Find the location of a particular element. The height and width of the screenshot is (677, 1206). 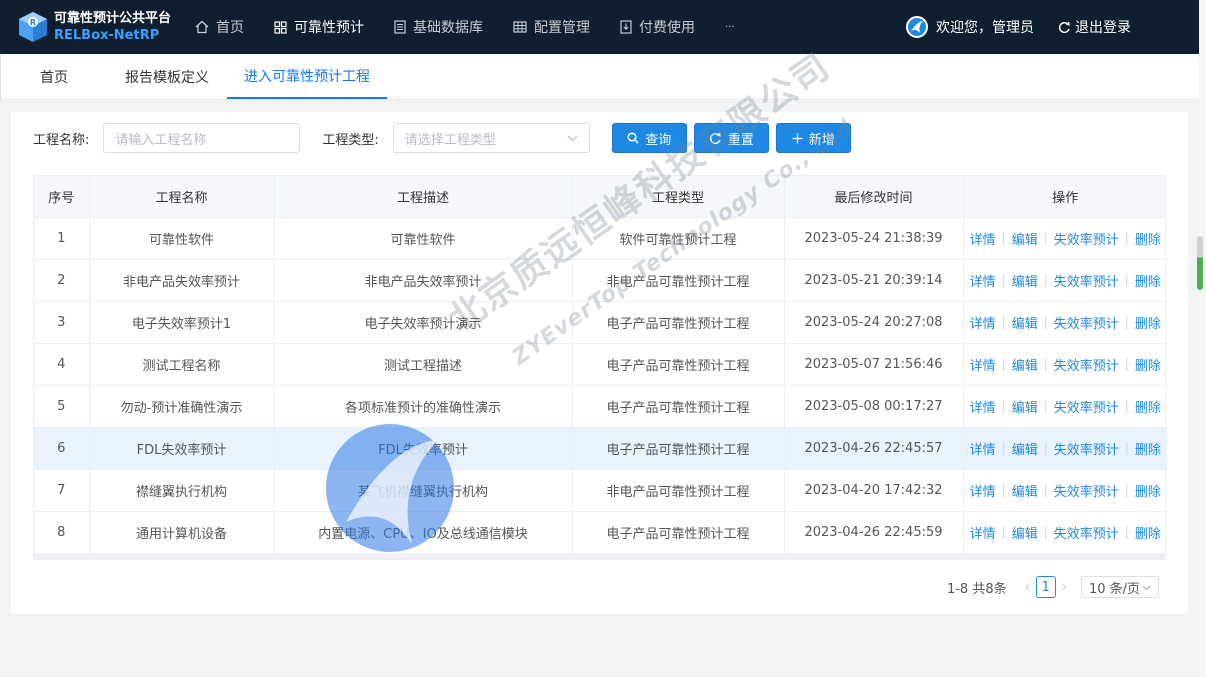

nav-item-label: 配置管理 is located at coordinates (562, 28).